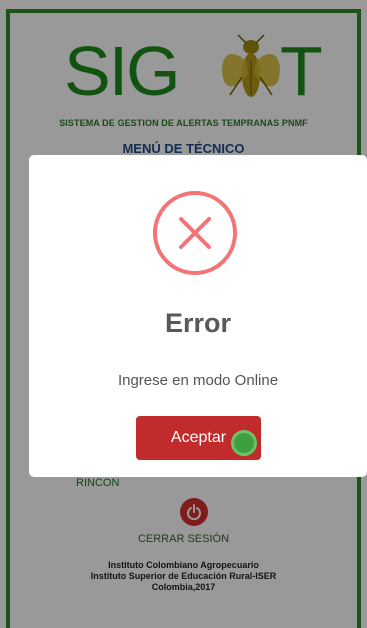  I want to click on dialog-title: Error, so click(198, 323).